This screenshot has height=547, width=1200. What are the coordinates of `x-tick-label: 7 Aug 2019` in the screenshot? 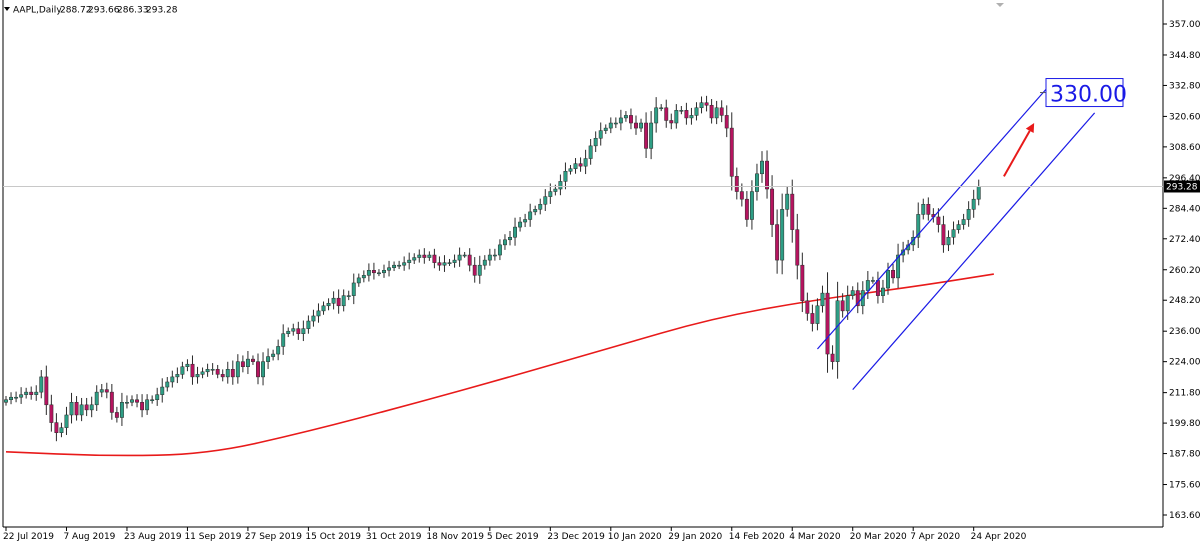 It's located at (89, 537).